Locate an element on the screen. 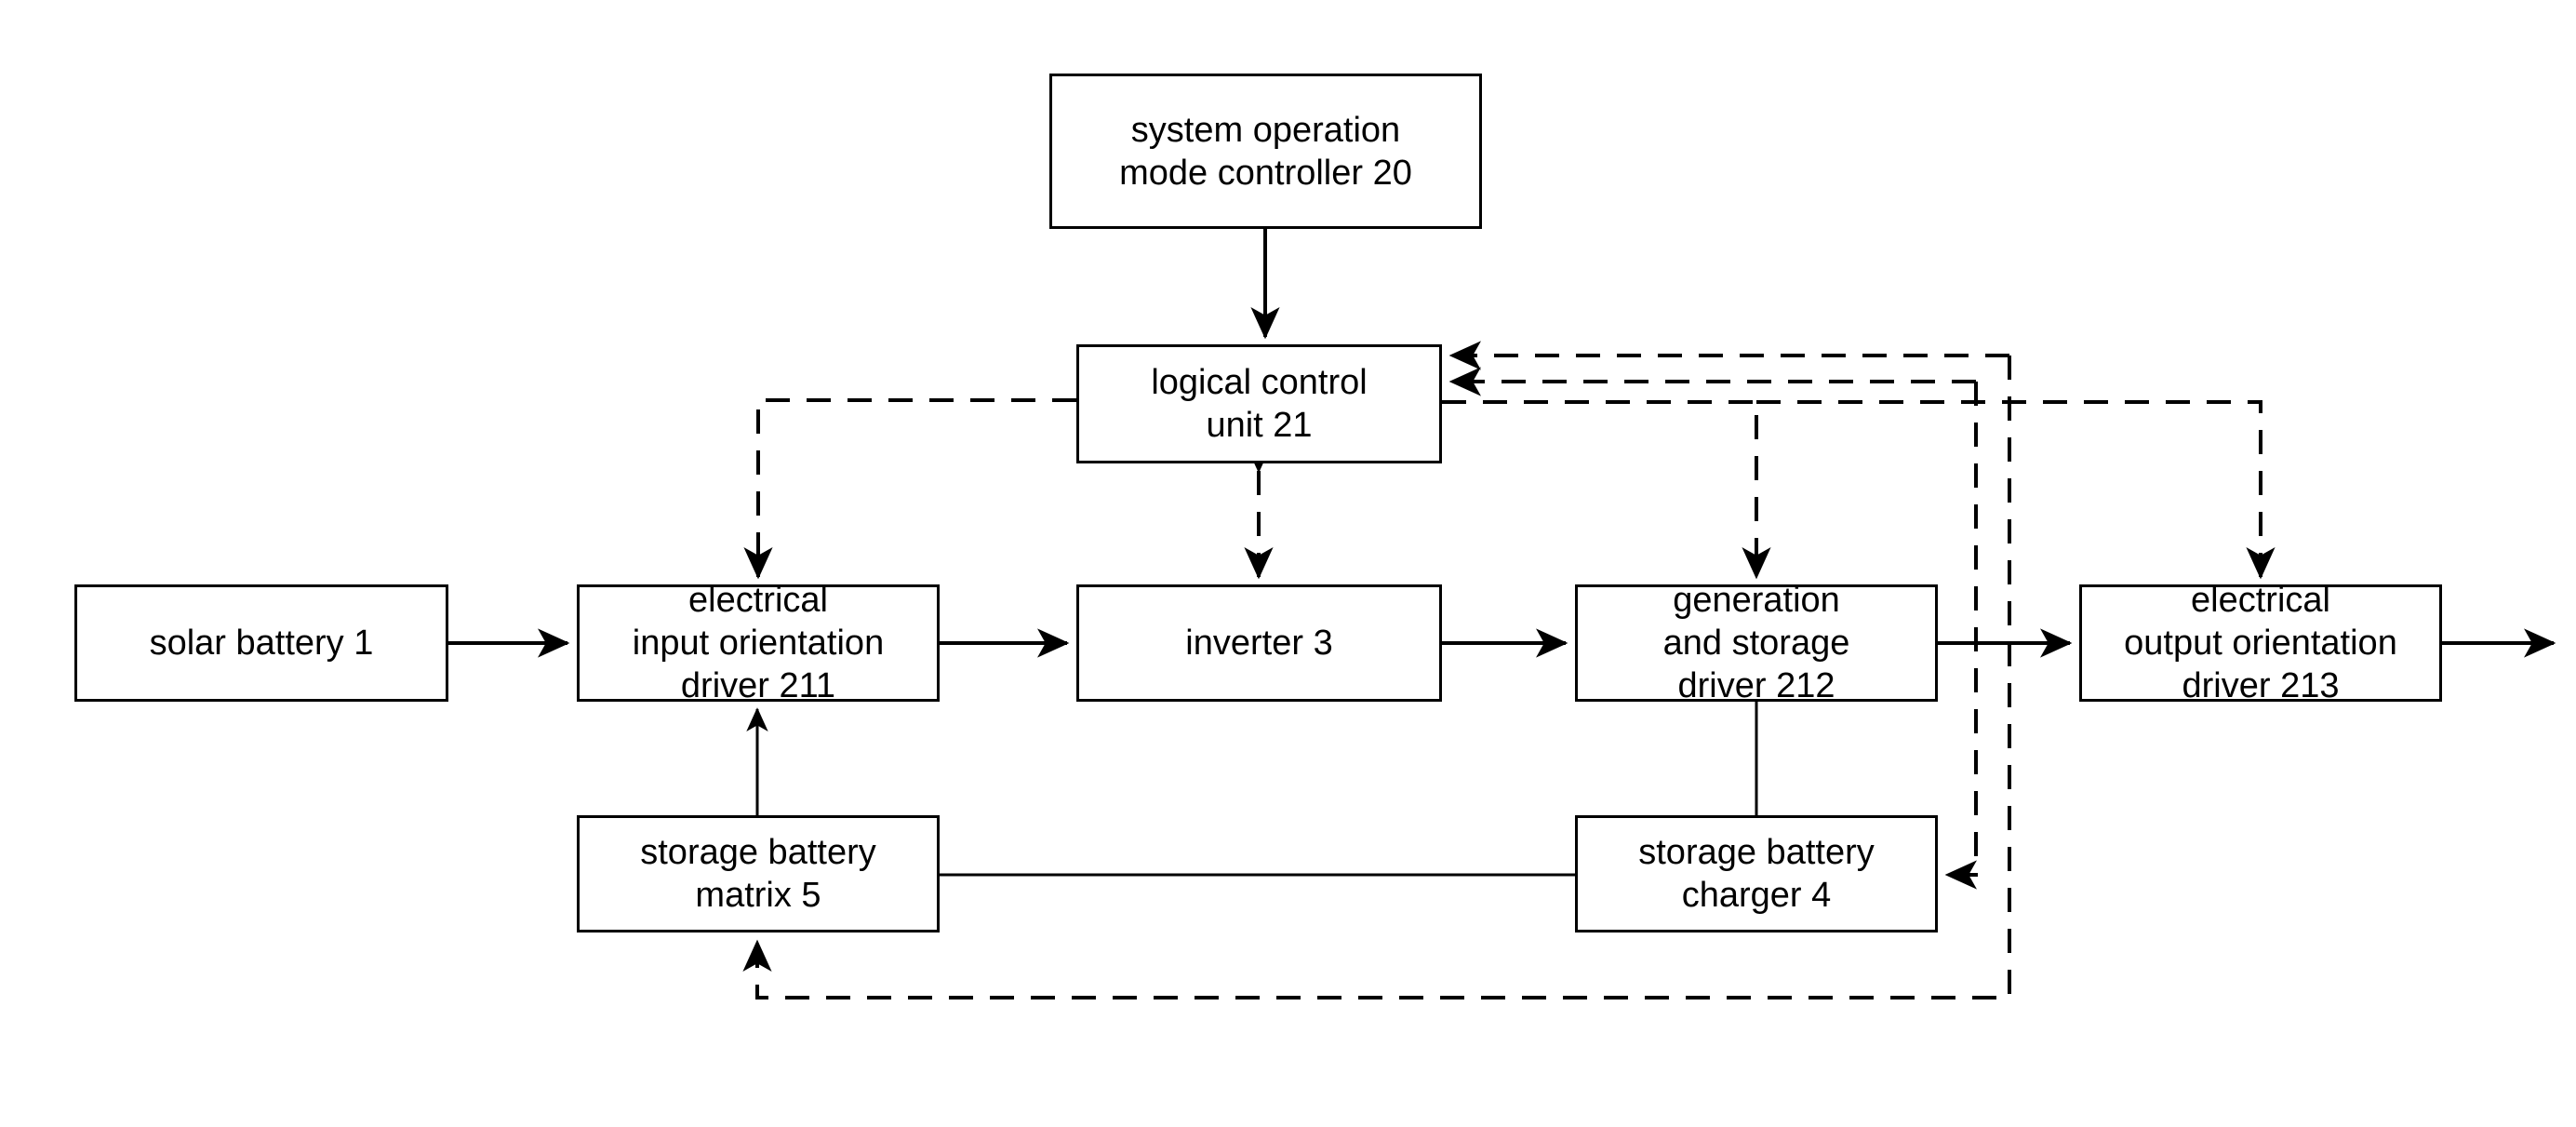  logical-control-unit-box: logical control unit 21 is located at coordinates (1259, 403).